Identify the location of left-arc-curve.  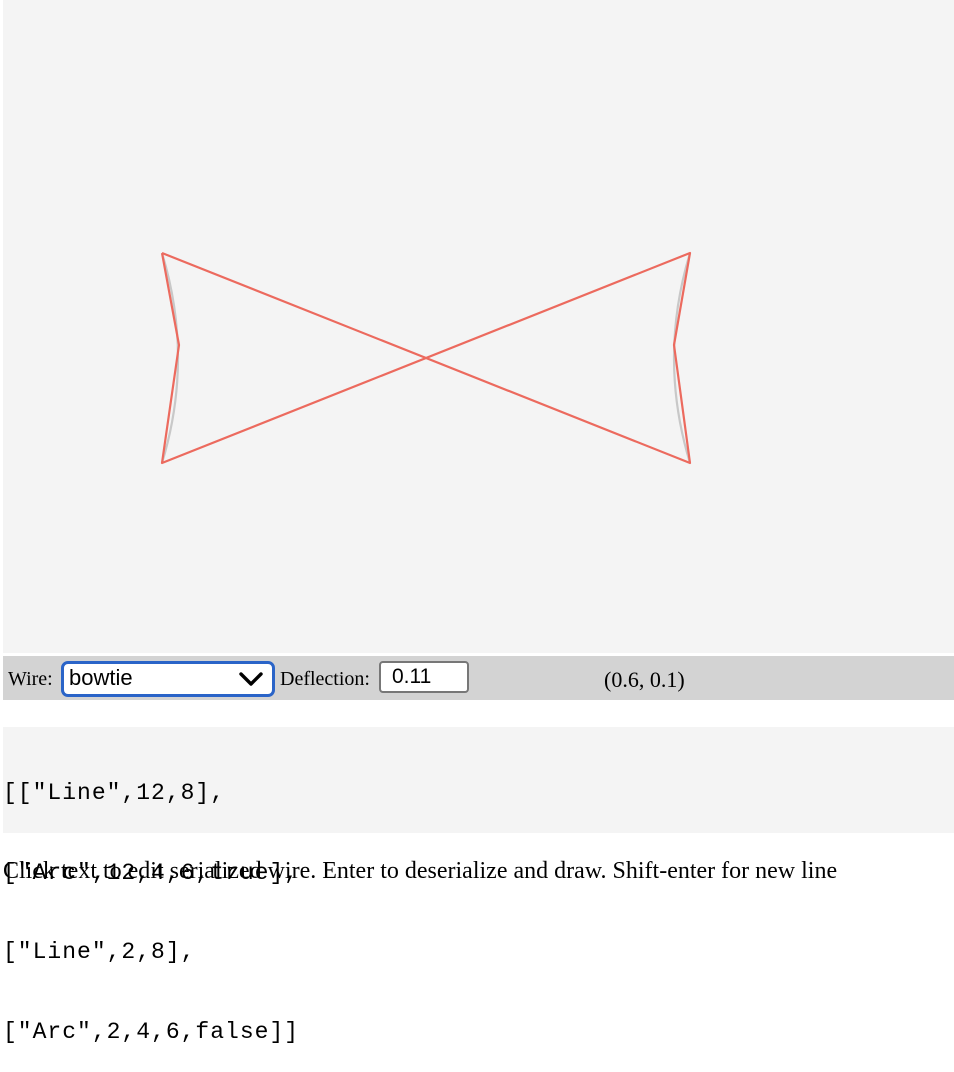
(170, 358).